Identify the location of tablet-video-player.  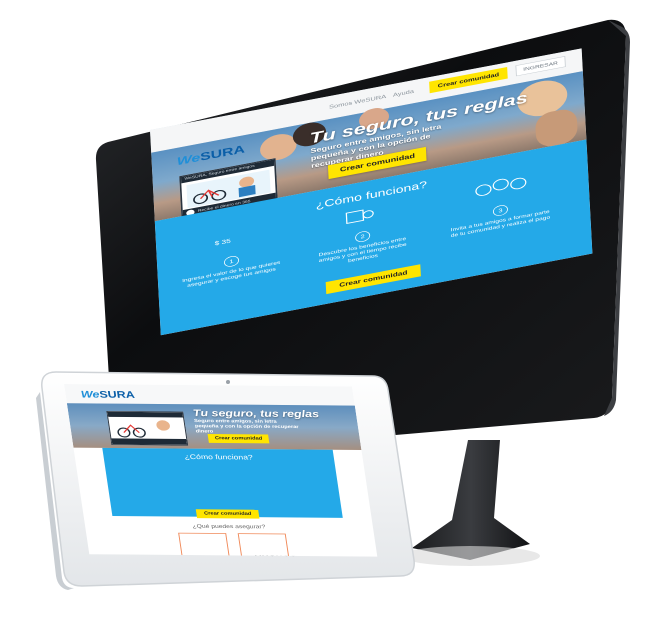
(147, 428).